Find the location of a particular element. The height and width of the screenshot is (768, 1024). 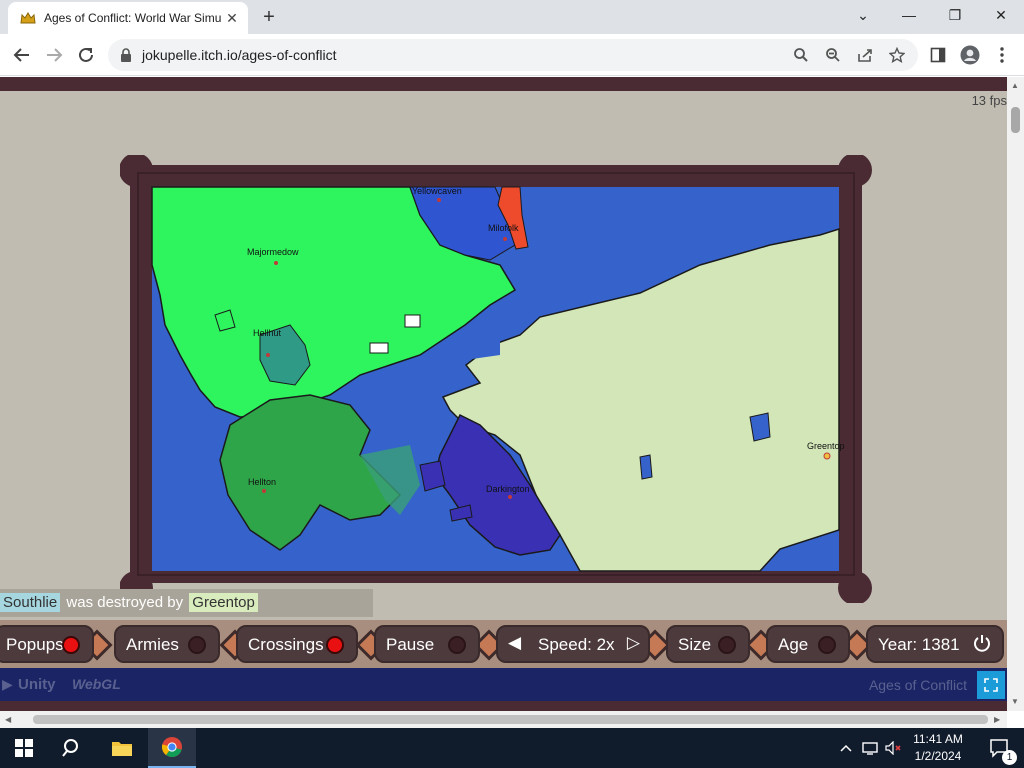

city-label-milofolk: Milofolk is located at coordinates (503, 228).